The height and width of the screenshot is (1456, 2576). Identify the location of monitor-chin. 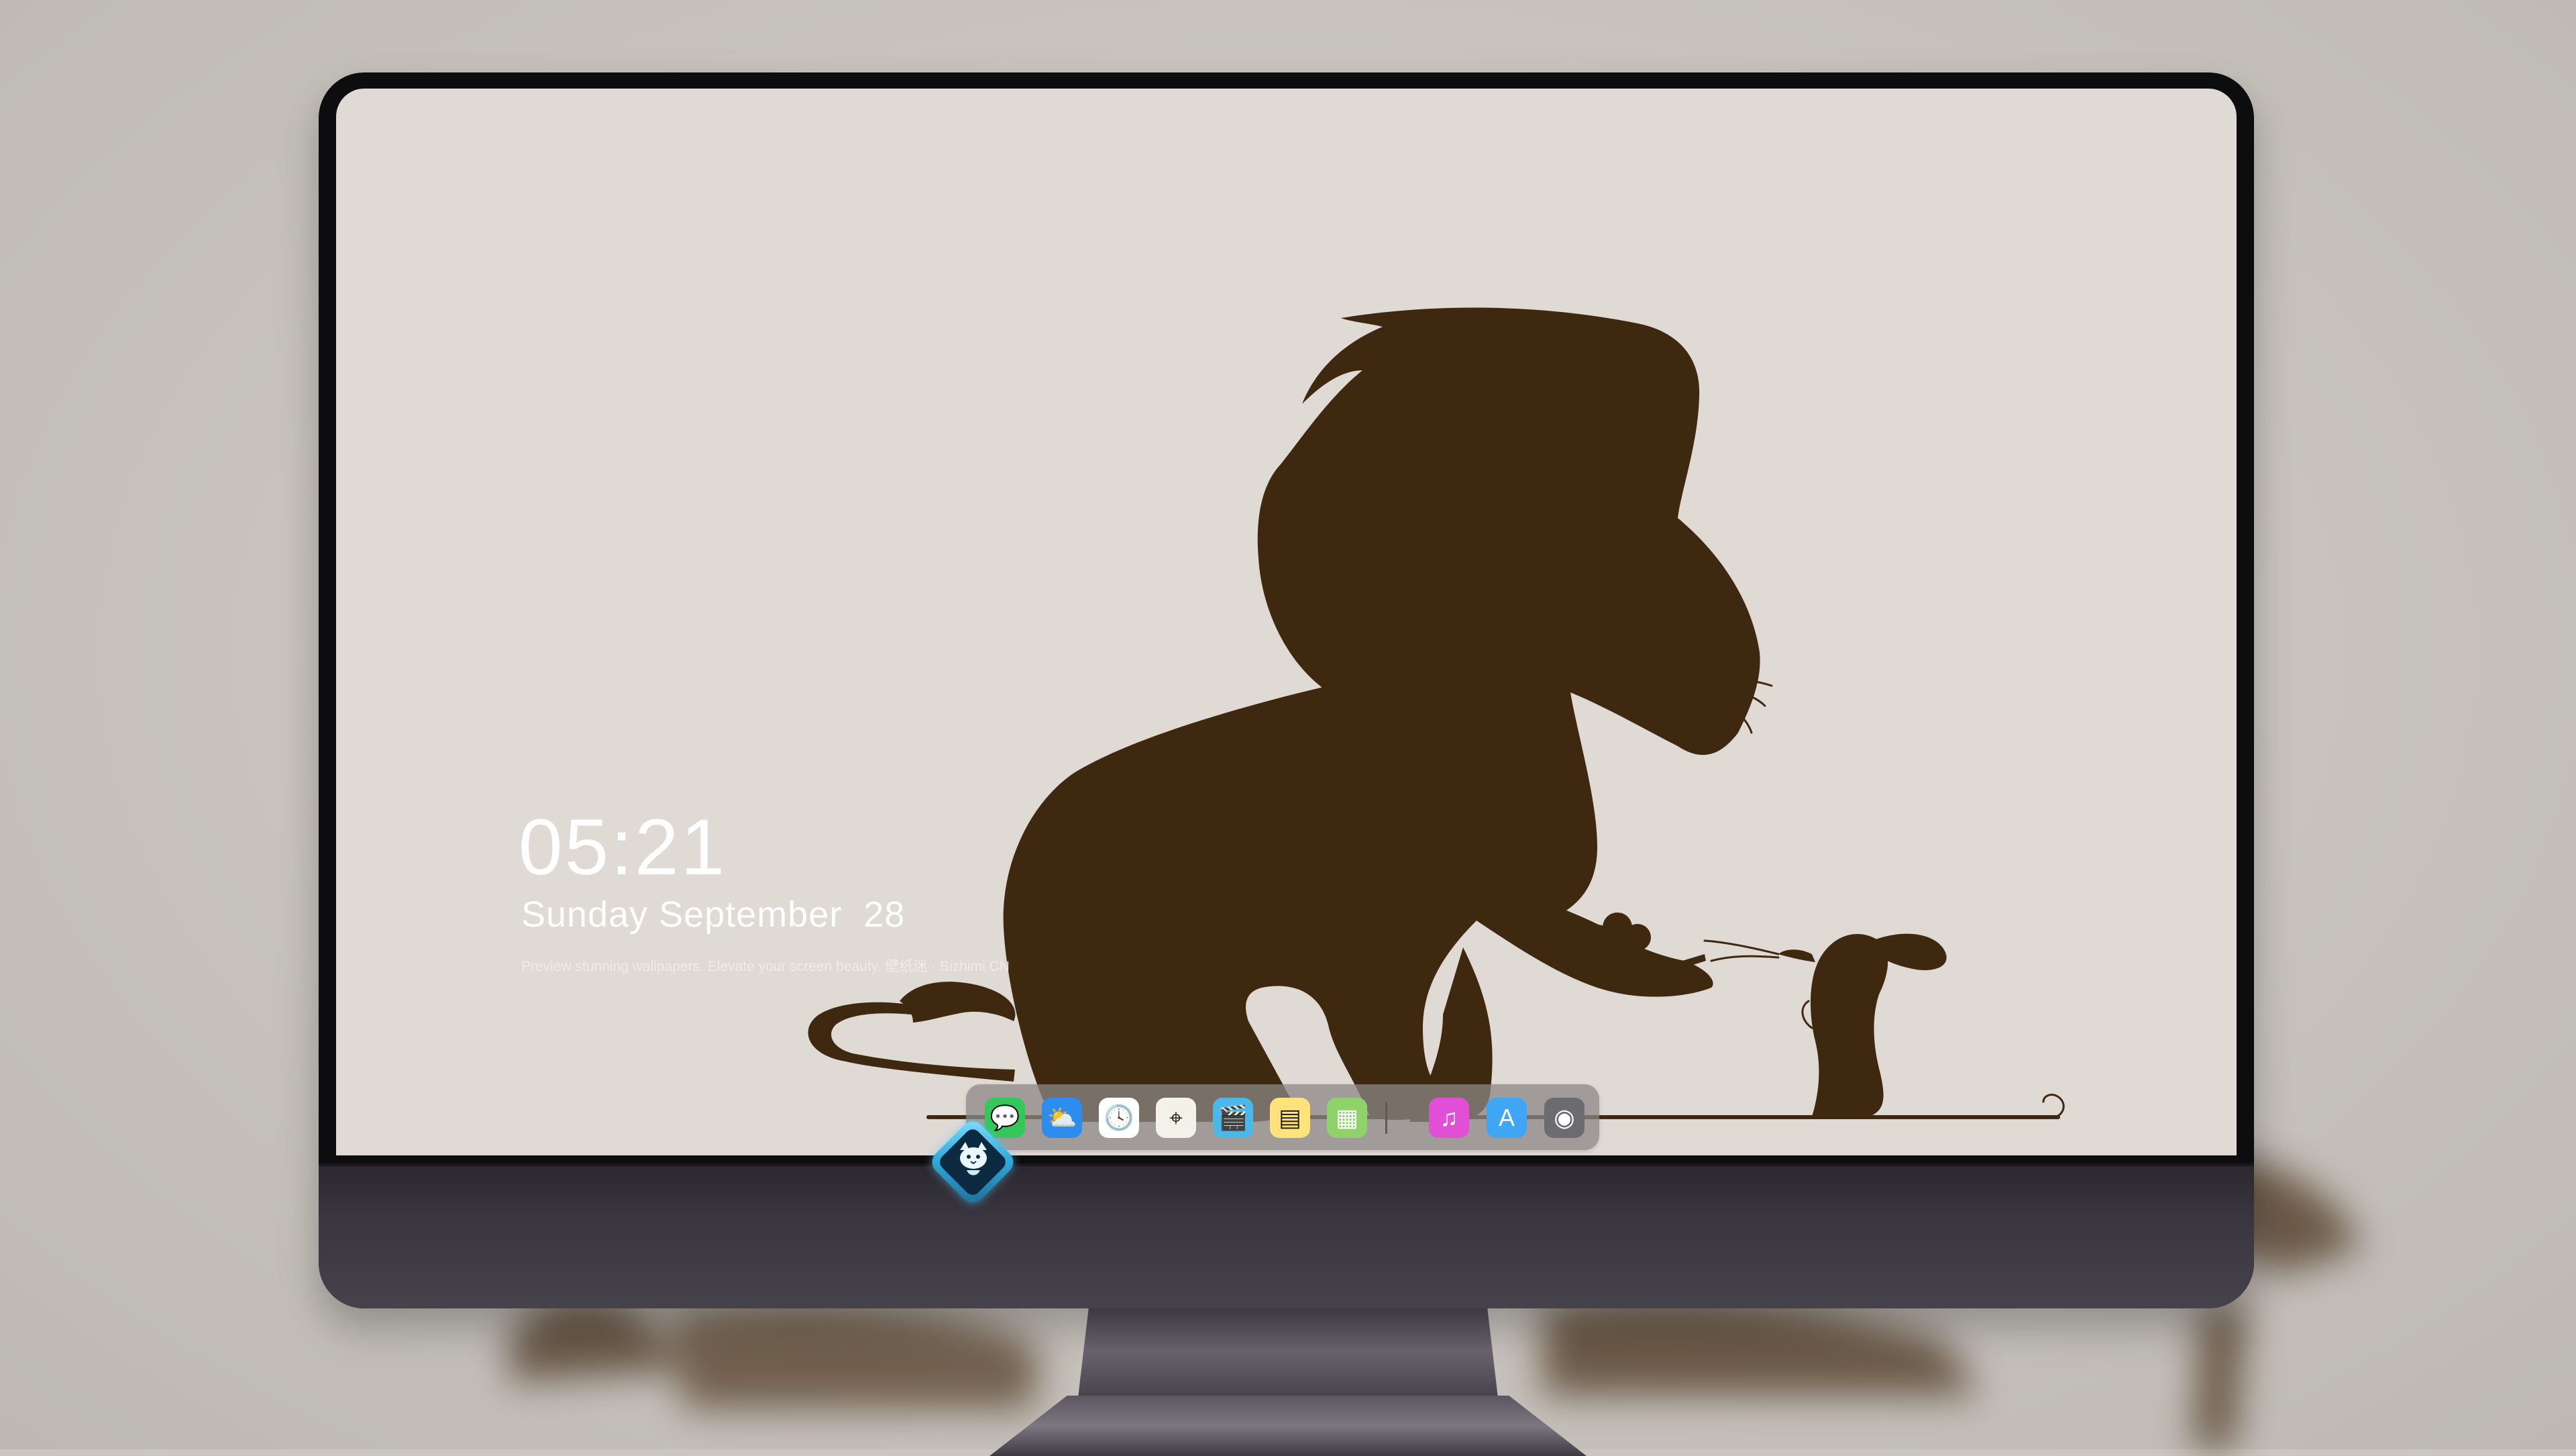
(1286, 1237).